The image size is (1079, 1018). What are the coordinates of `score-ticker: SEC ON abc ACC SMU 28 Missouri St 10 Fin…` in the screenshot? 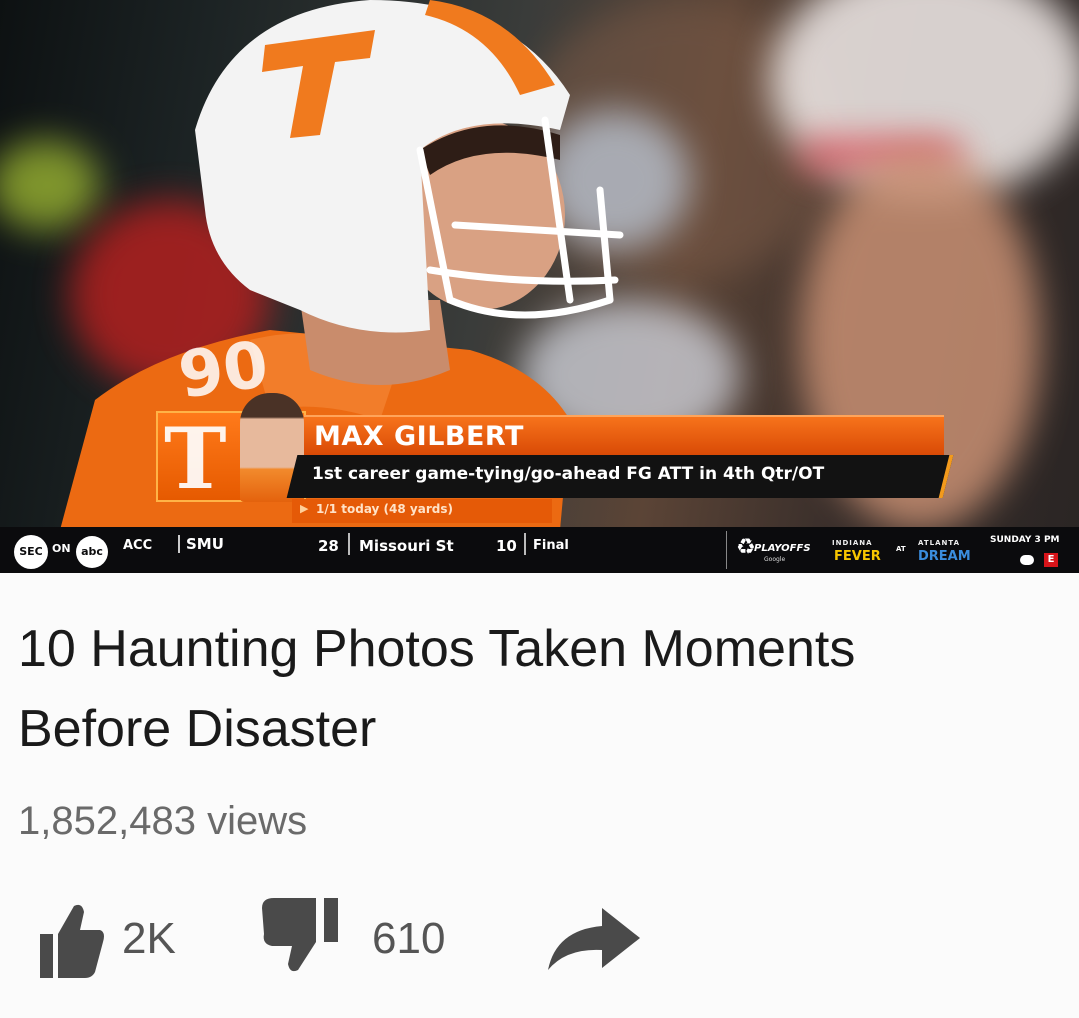 It's located at (539, 550).